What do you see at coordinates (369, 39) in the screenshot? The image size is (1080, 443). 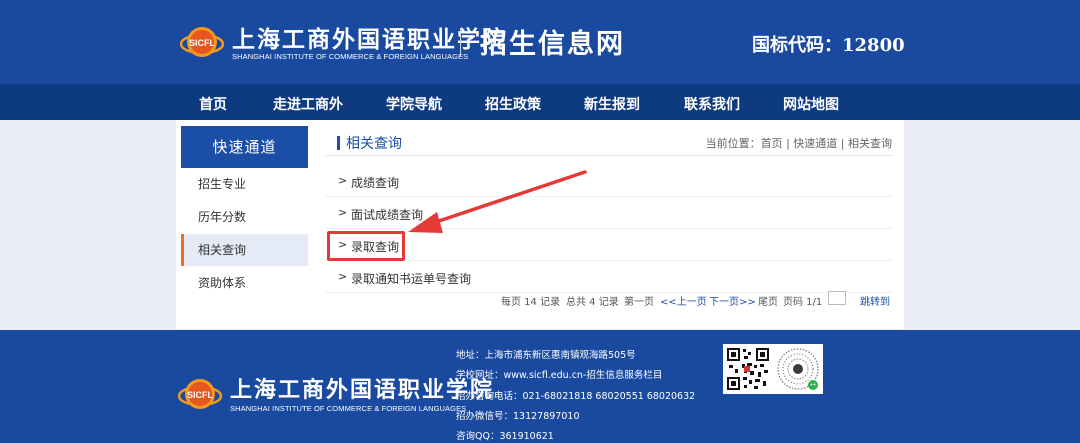 I see `school-name-cn: 上海工商外国语职业学院` at bounding box center [369, 39].